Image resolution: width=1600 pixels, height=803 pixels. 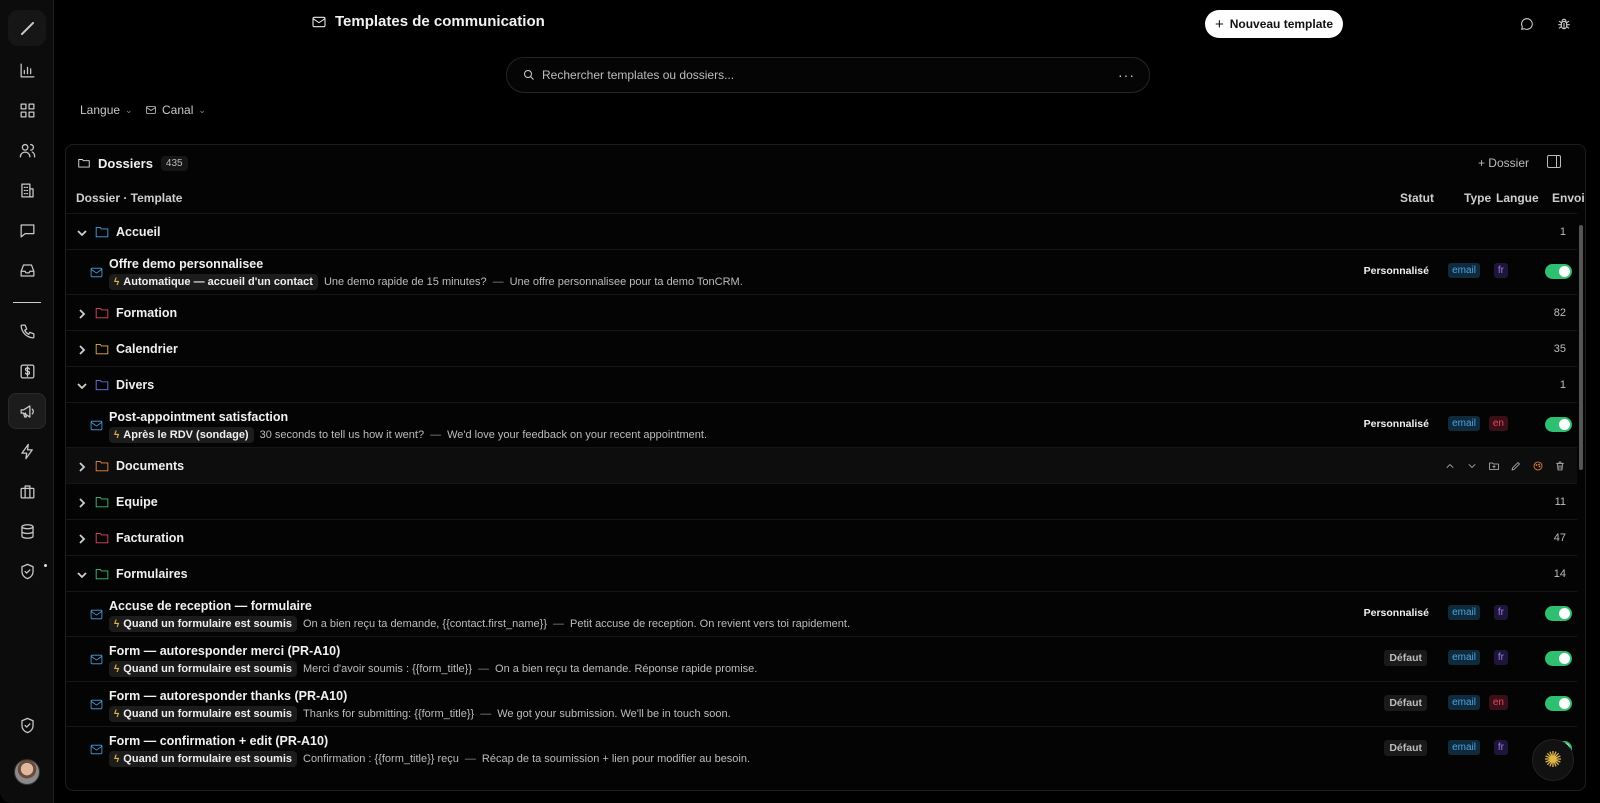 I want to click on phone-icon, so click(x=27, y=331).